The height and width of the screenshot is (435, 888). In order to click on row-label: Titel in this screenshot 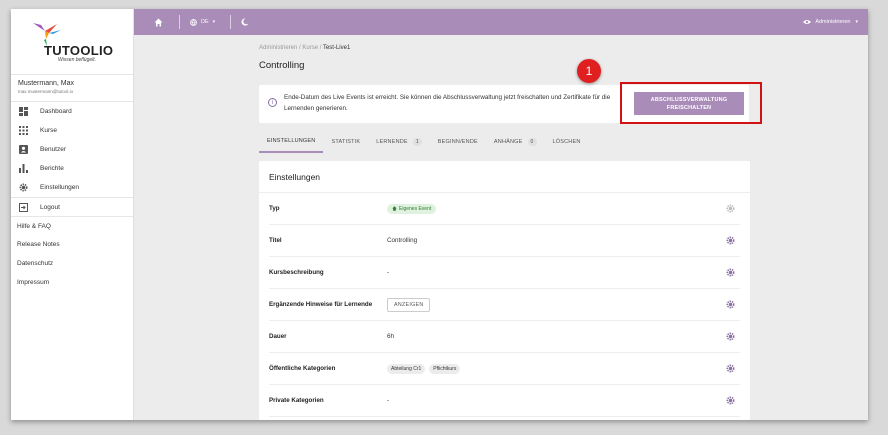, I will do `click(275, 240)`.